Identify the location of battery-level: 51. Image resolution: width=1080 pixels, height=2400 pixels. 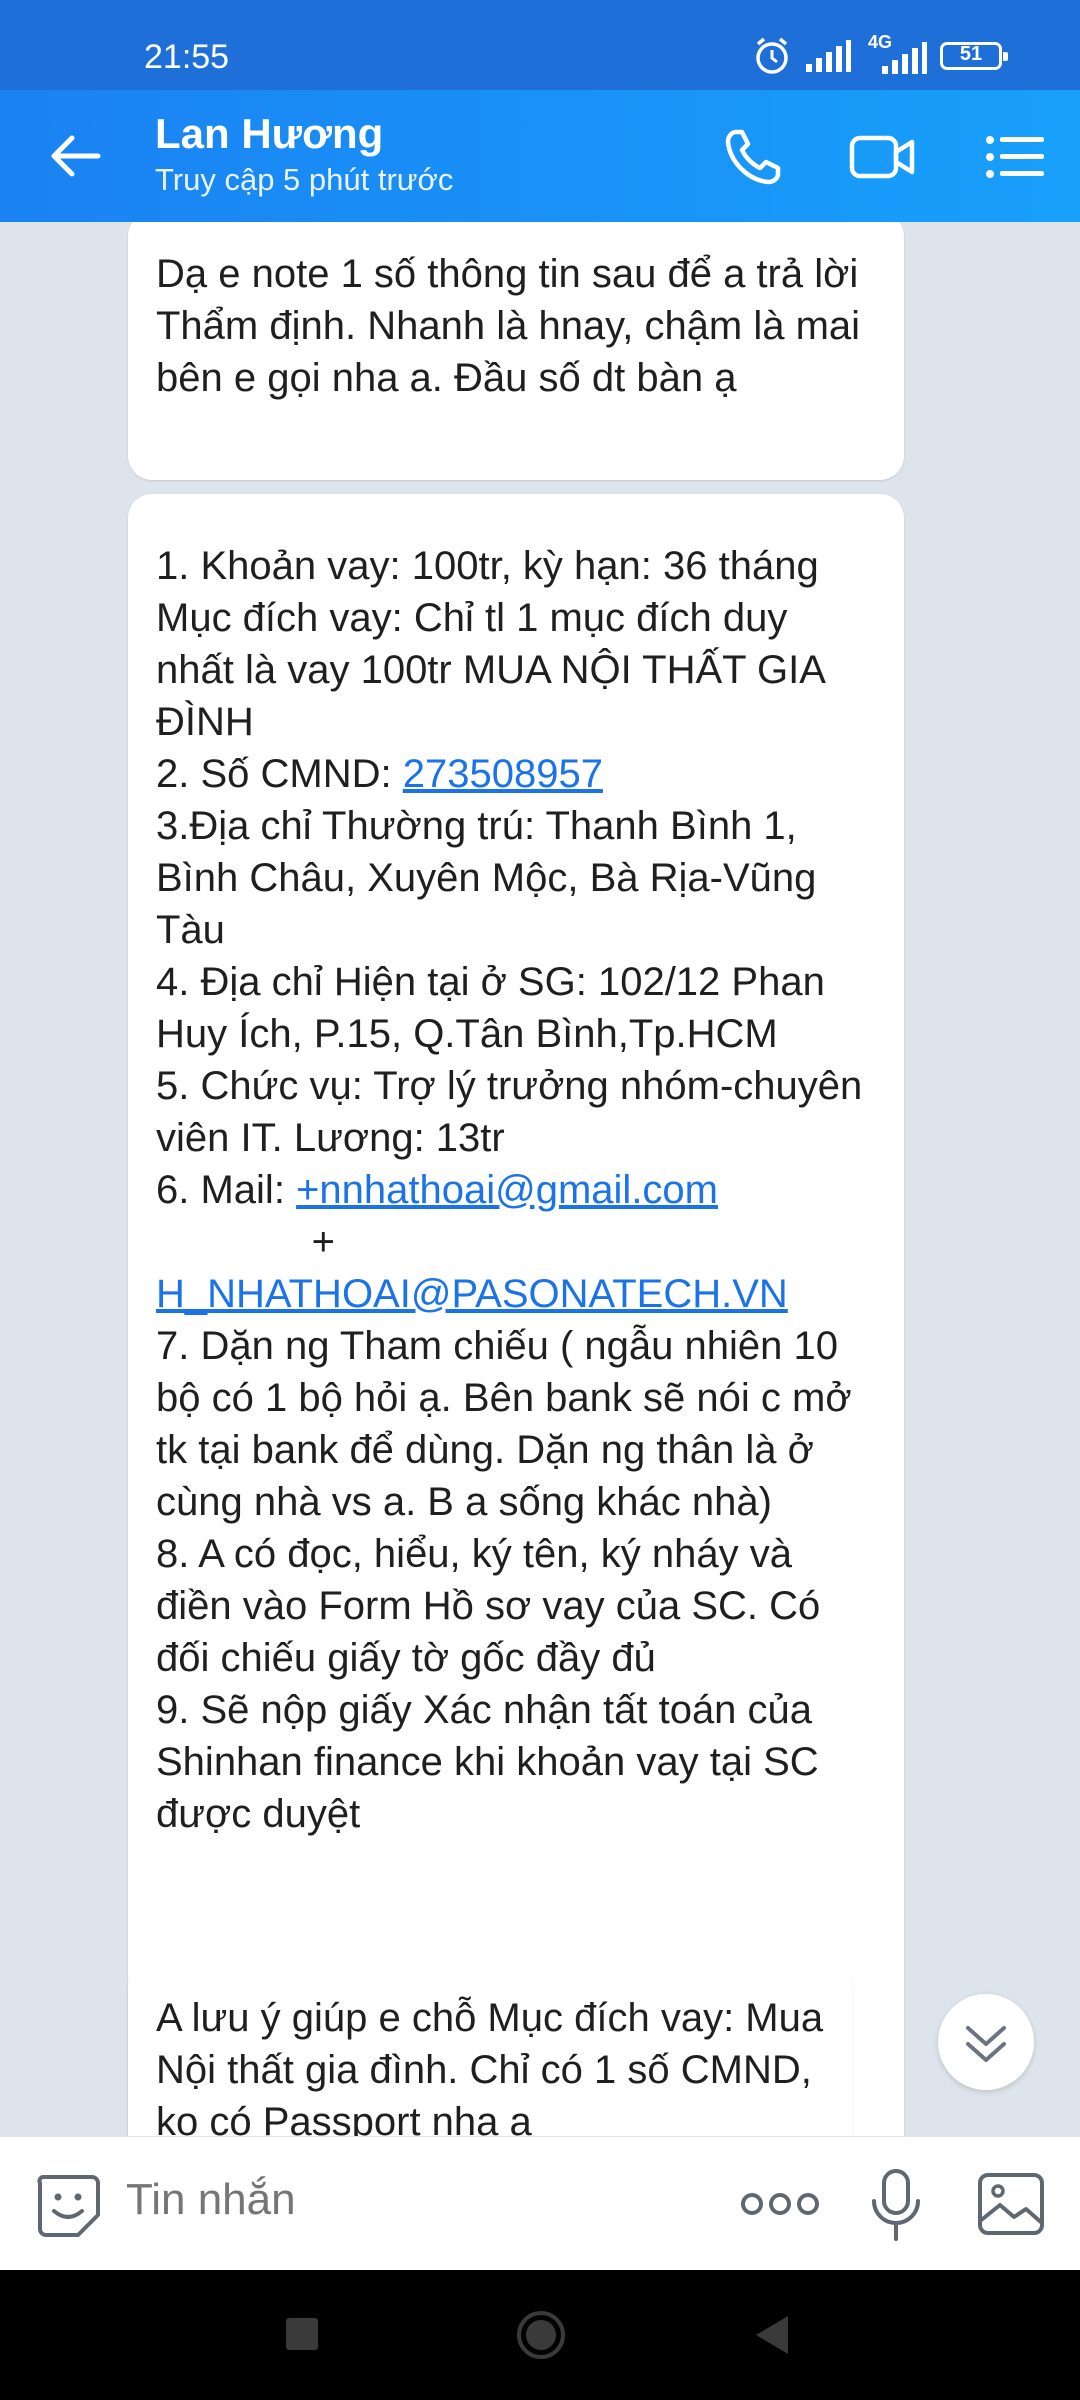
(971, 54).